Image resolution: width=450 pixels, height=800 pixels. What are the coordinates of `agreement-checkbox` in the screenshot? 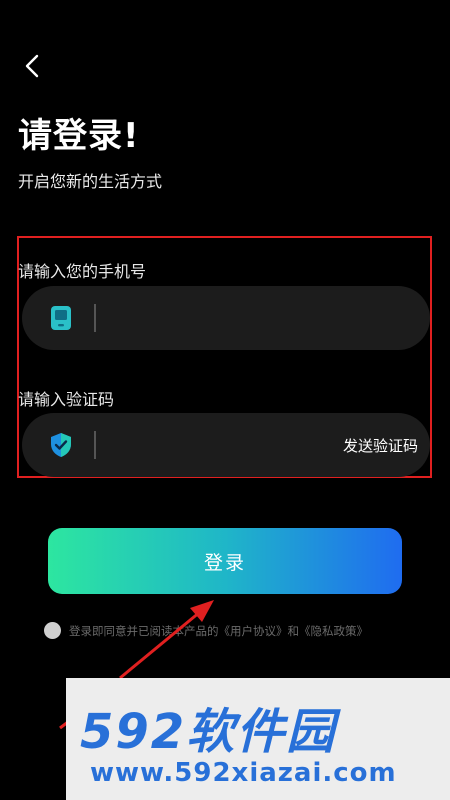 It's located at (52, 630).